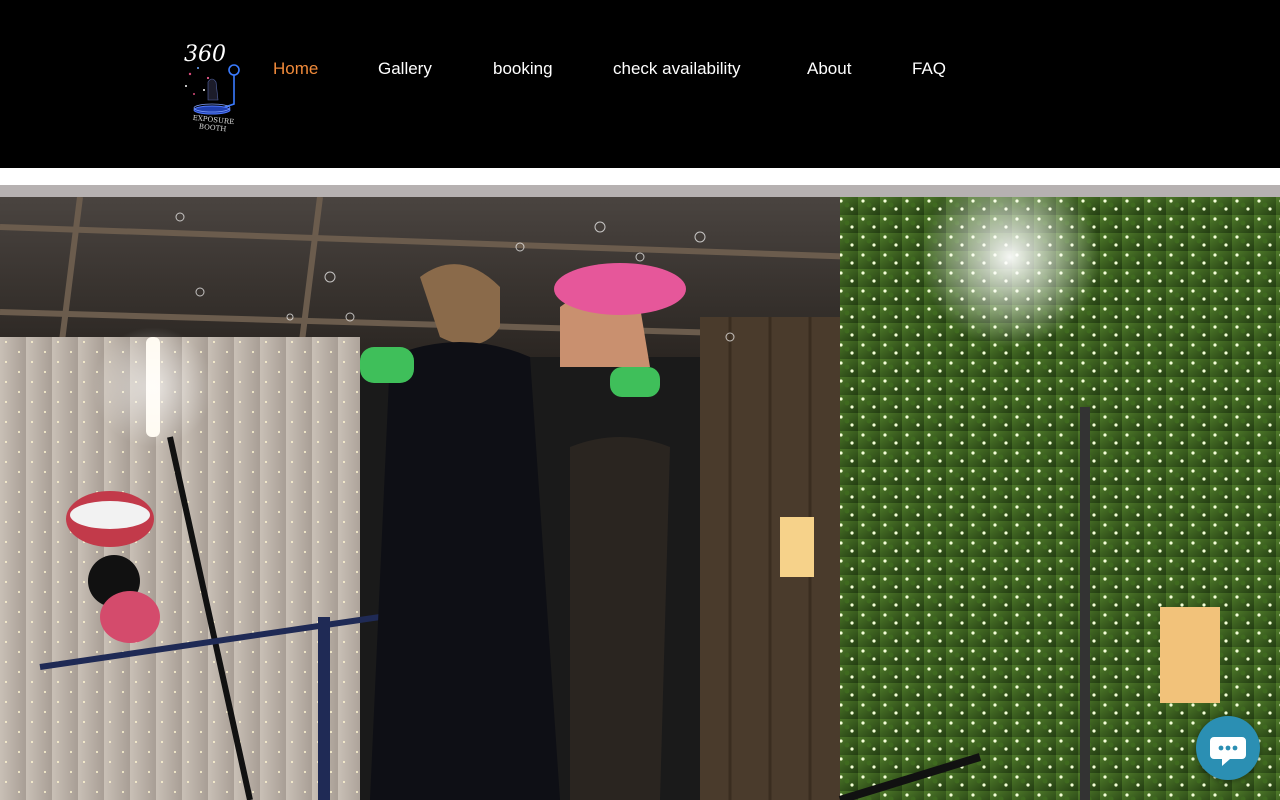 The width and height of the screenshot is (1280, 800). What do you see at coordinates (405, 69) in the screenshot?
I see `nav-gallery: Gallery` at bounding box center [405, 69].